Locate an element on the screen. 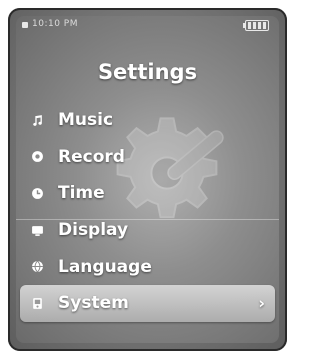 This screenshot has width=320, height=359. menu-item-label: Record is located at coordinates (91, 156).